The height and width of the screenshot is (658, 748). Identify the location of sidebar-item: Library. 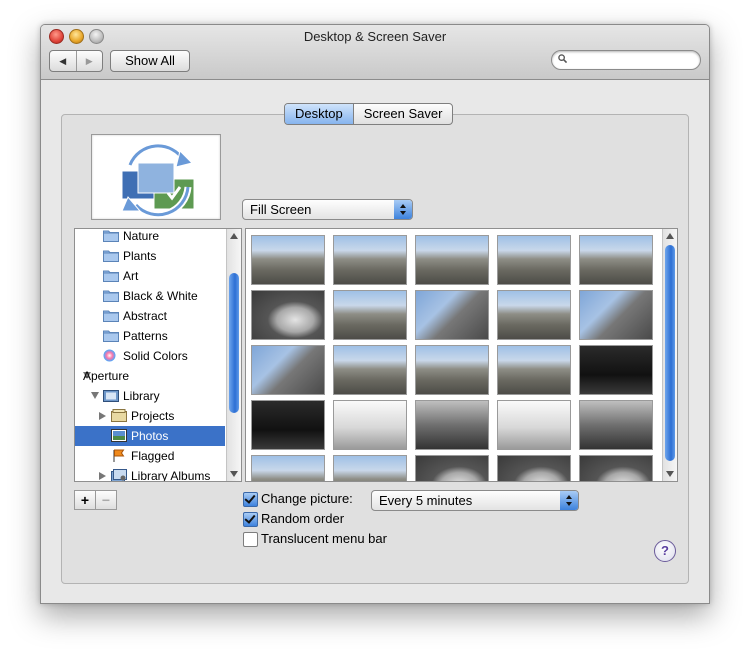
(150, 396).